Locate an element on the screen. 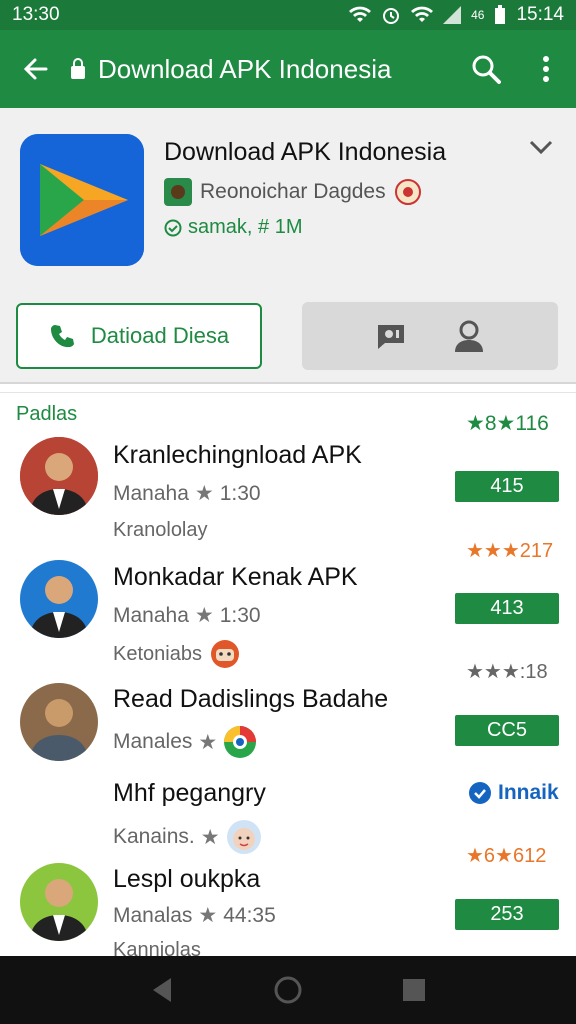 The height and width of the screenshot is (1024, 576). status-icons: 46 15:14 is located at coordinates (456, 15).